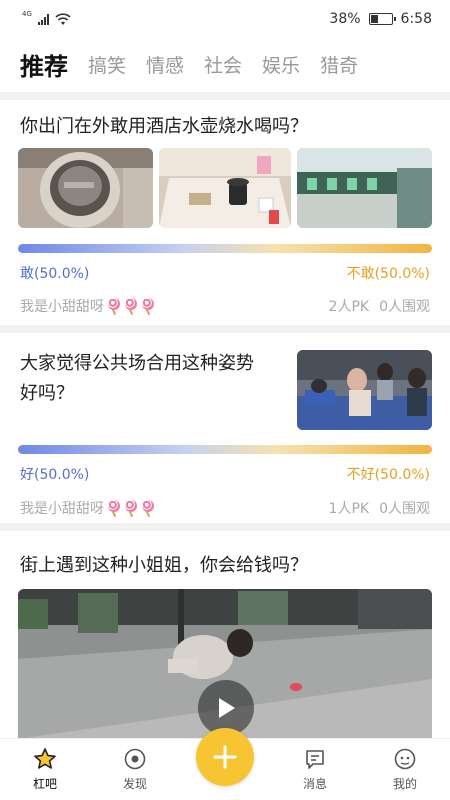  I want to click on plus-icon, so click(225, 757).